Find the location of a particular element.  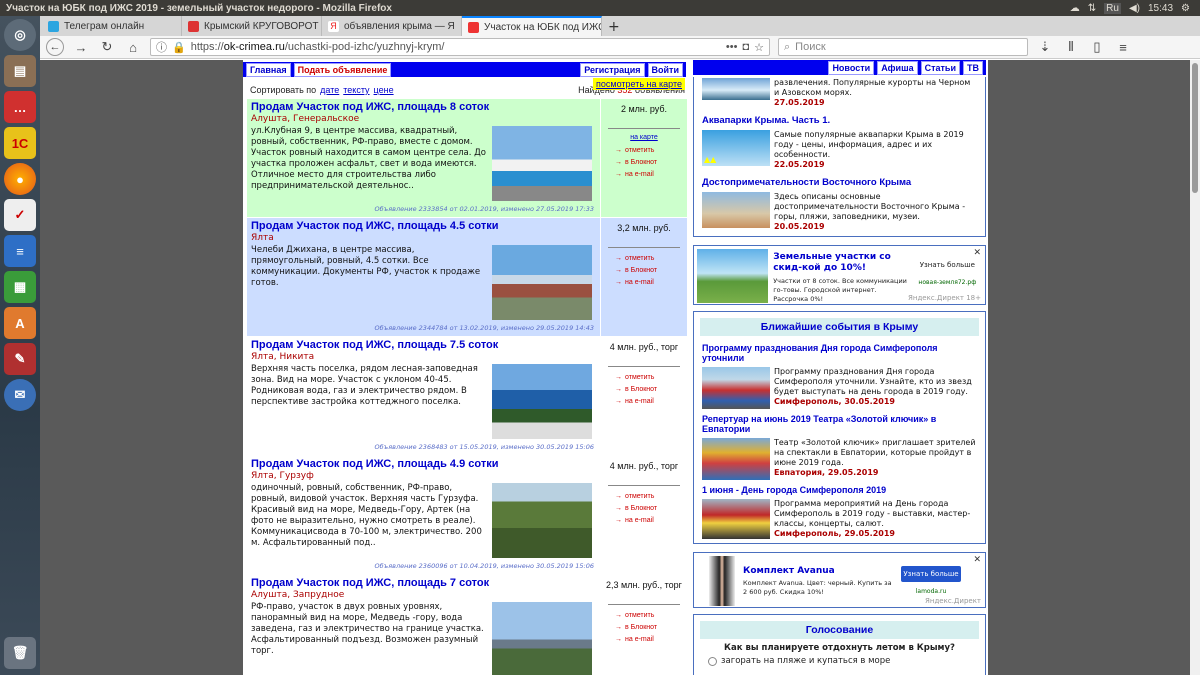

pocket-icon: ◘ is located at coordinates (745, 47).